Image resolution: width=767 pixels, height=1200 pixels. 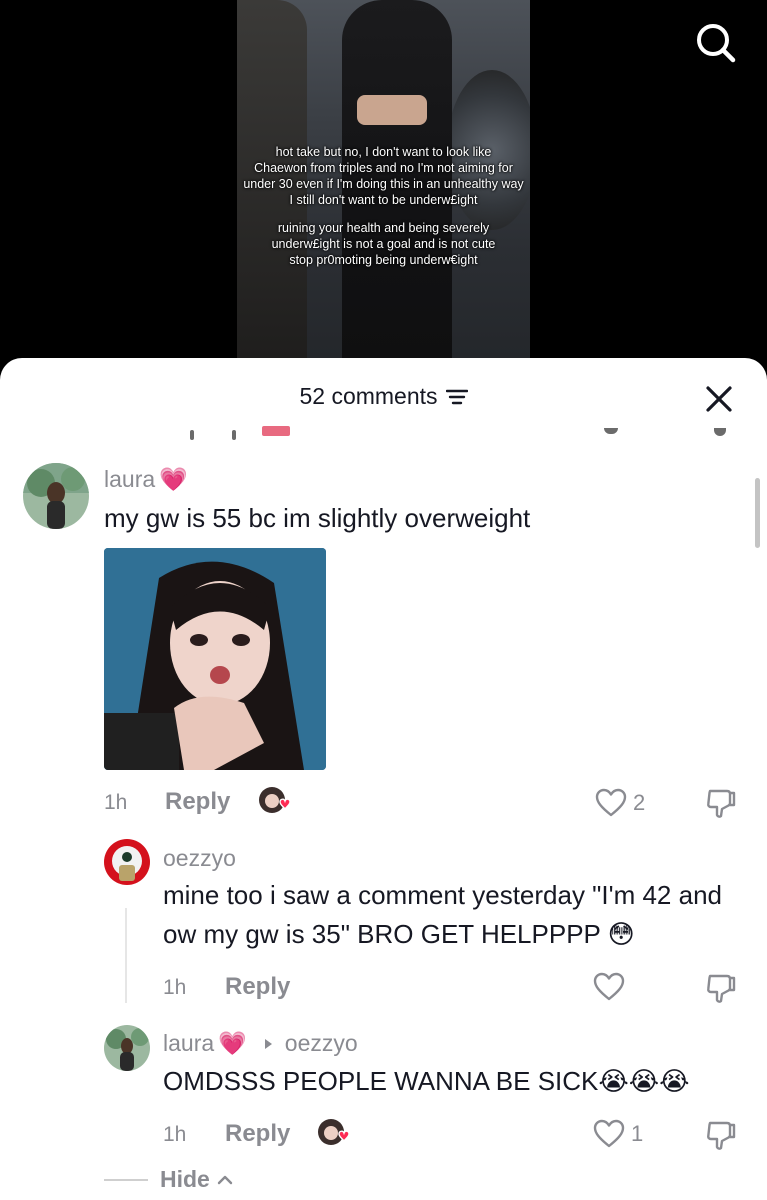 What do you see at coordinates (126, 1179) in the screenshot?
I see `divider` at bounding box center [126, 1179].